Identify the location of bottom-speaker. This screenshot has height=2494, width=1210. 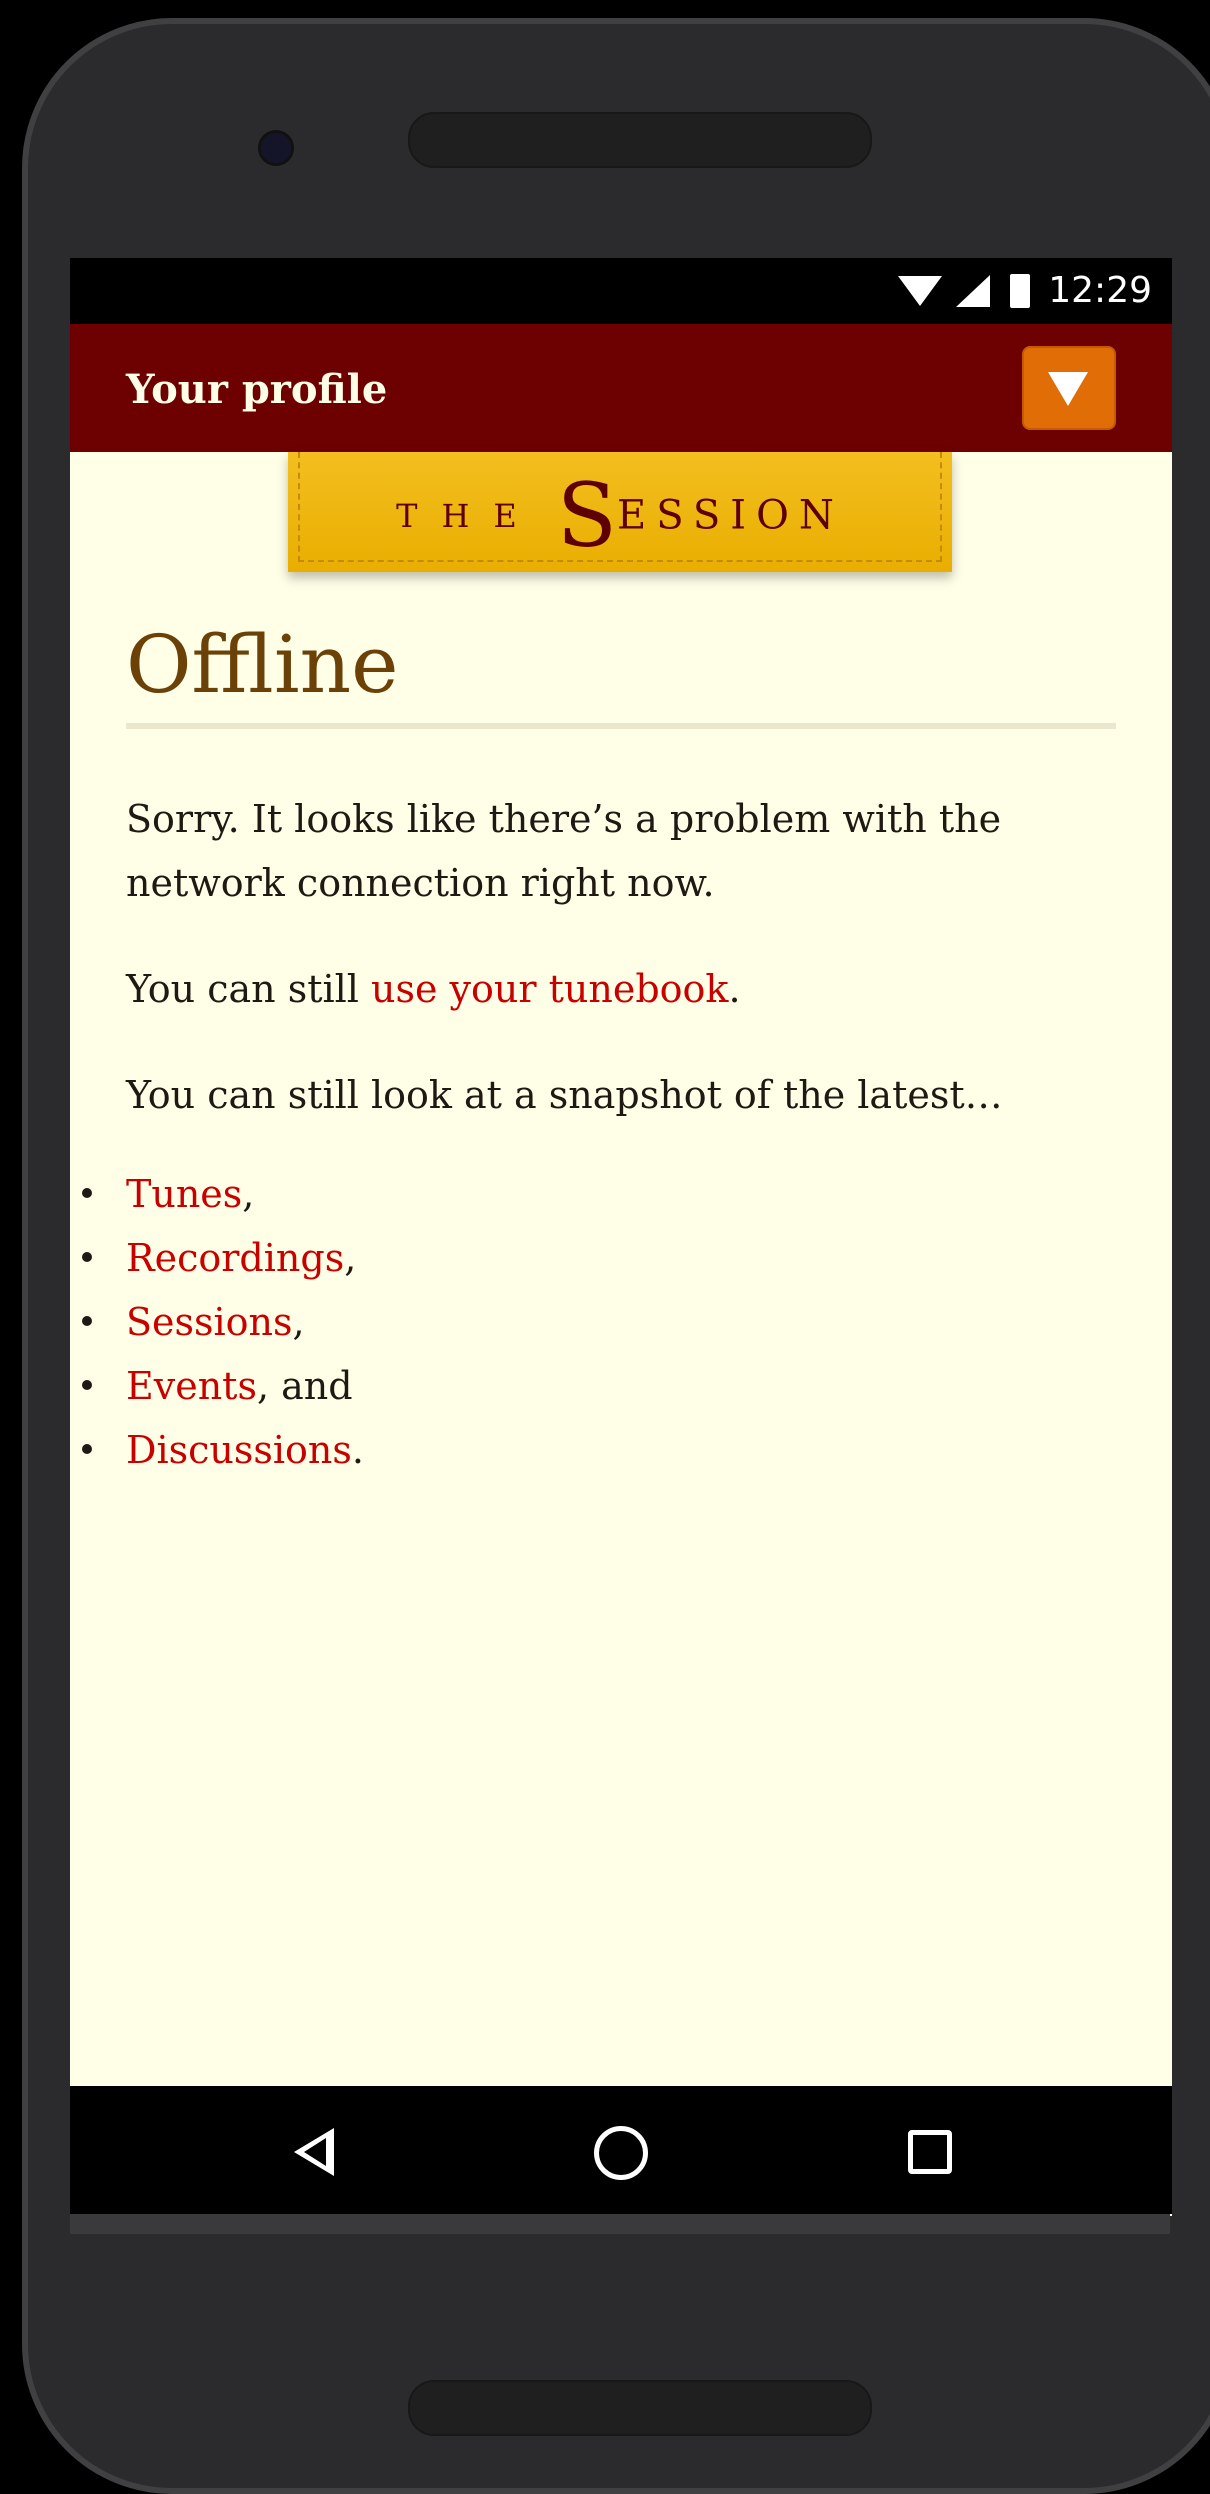
(640, 2408).